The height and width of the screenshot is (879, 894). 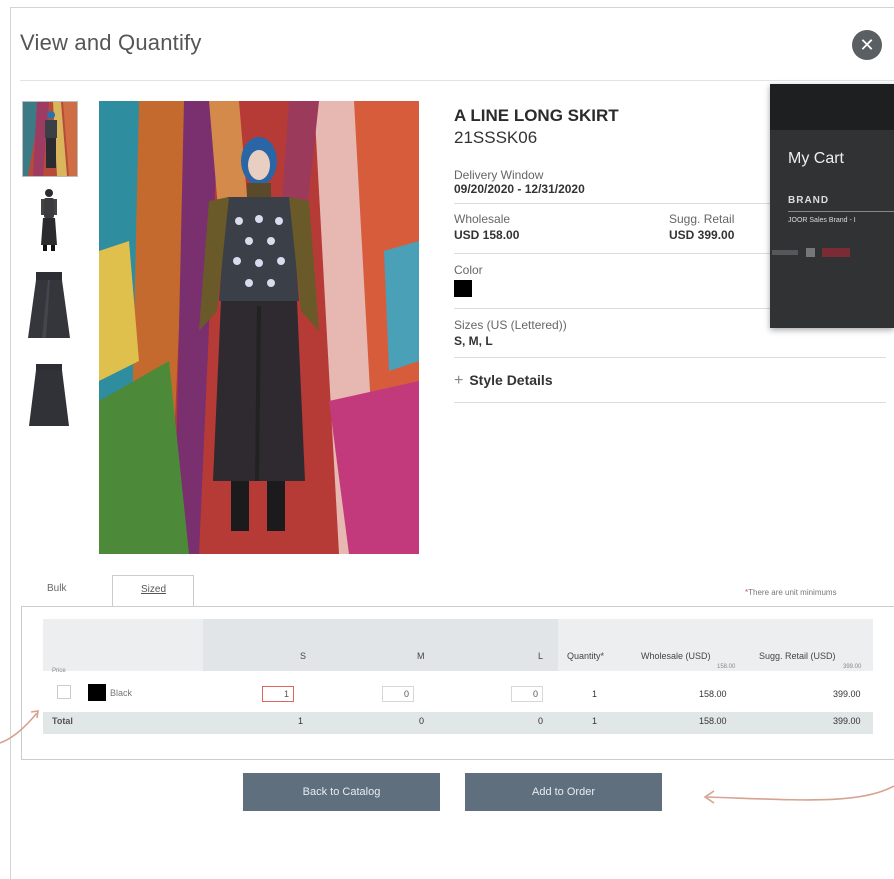 I want to click on product-name: A LINE LONG SKIRT, so click(x=536, y=115).